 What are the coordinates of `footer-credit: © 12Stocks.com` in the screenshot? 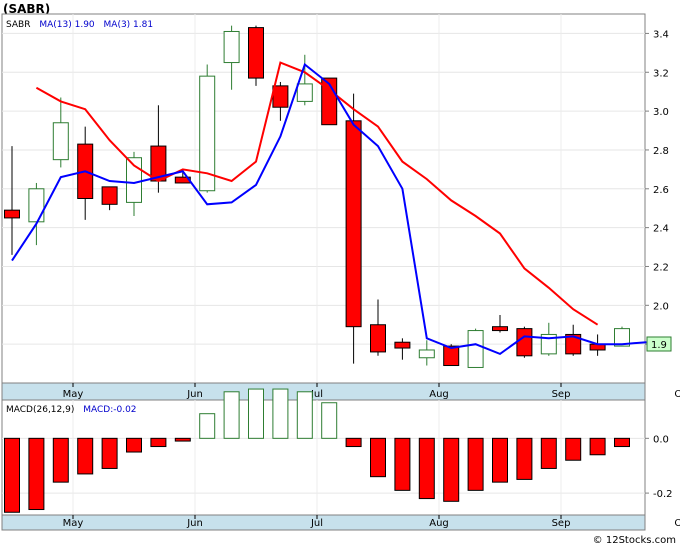 It's located at (634, 540).